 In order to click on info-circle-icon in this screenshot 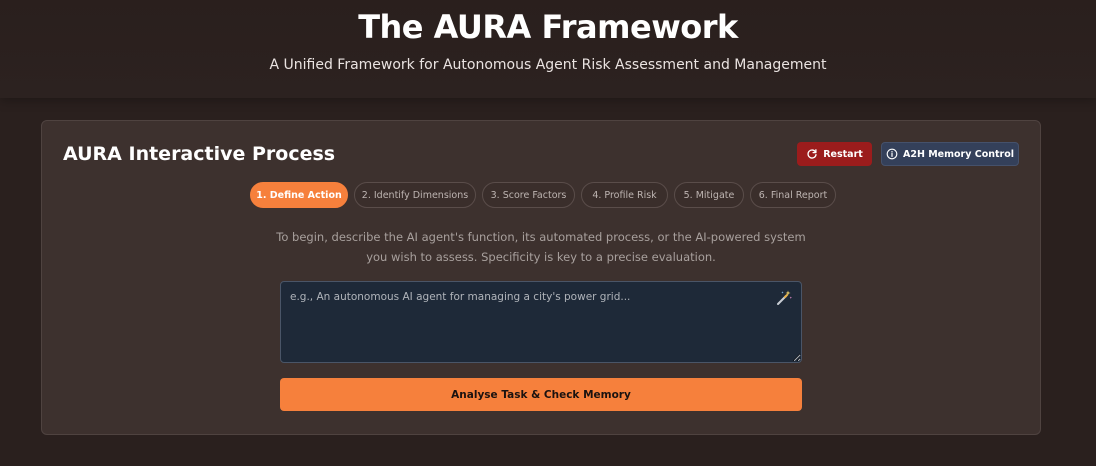, I will do `click(892, 154)`.